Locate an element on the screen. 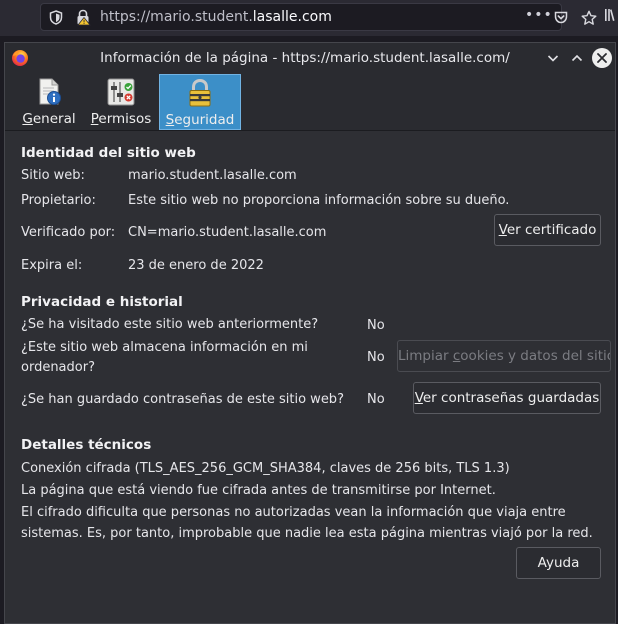 The image size is (618, 624). technical-heading: Detalles técnicos is located at coordinates (86, 445).